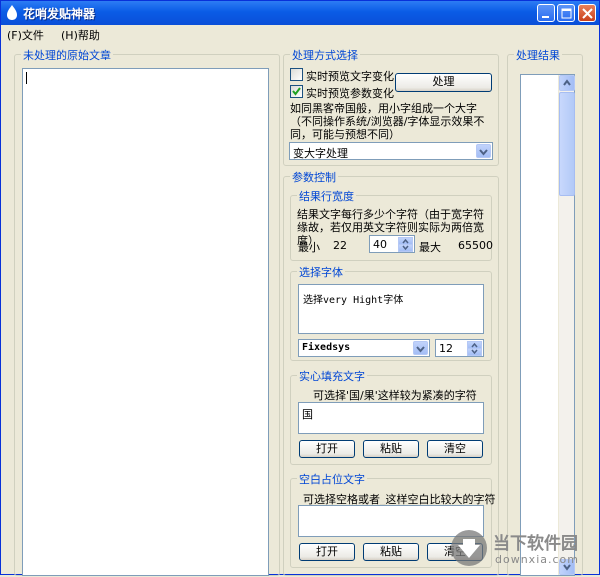 The image size is (600, 577). Describe the element at coordinates (443, 82) in the screenshot. I see `process-button: 处理` at that location.